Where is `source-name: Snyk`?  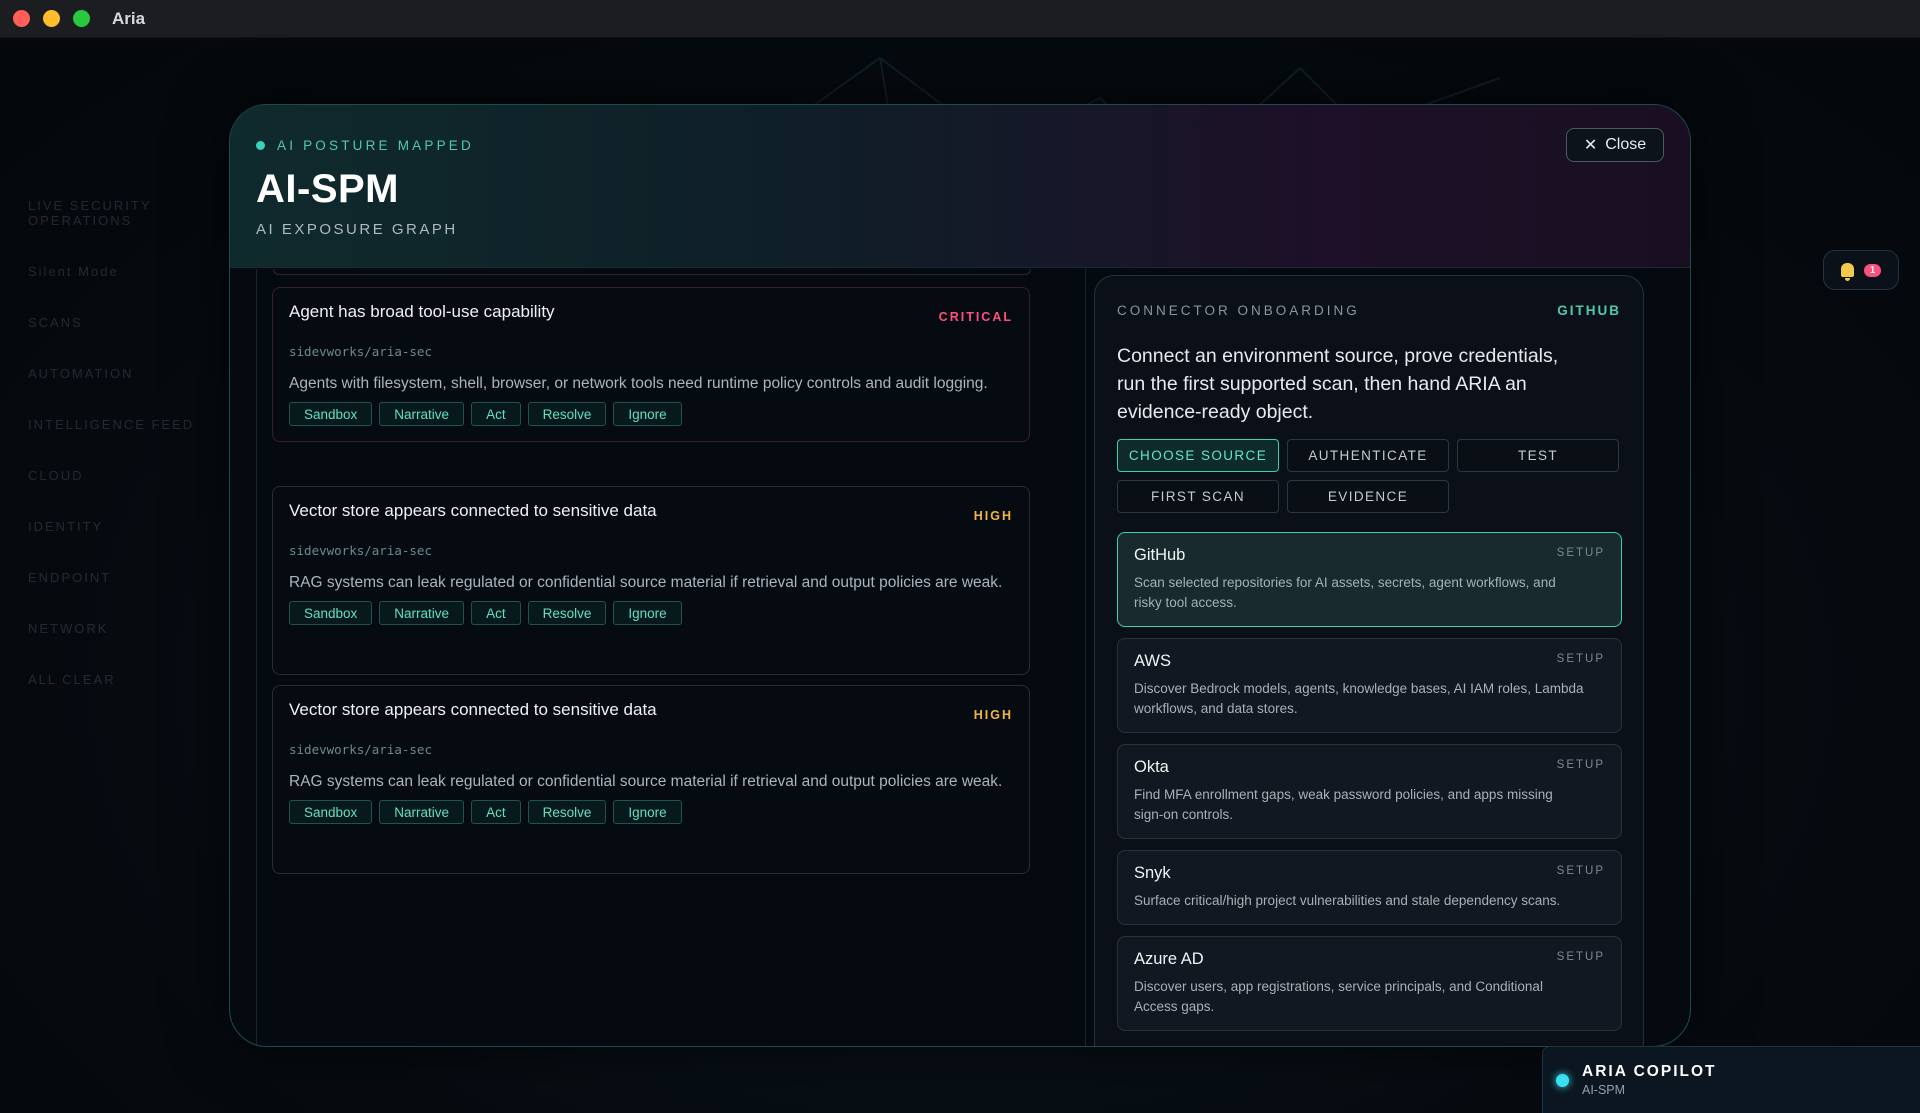 source-name: Snyk is located at coordinates (1152, 873).